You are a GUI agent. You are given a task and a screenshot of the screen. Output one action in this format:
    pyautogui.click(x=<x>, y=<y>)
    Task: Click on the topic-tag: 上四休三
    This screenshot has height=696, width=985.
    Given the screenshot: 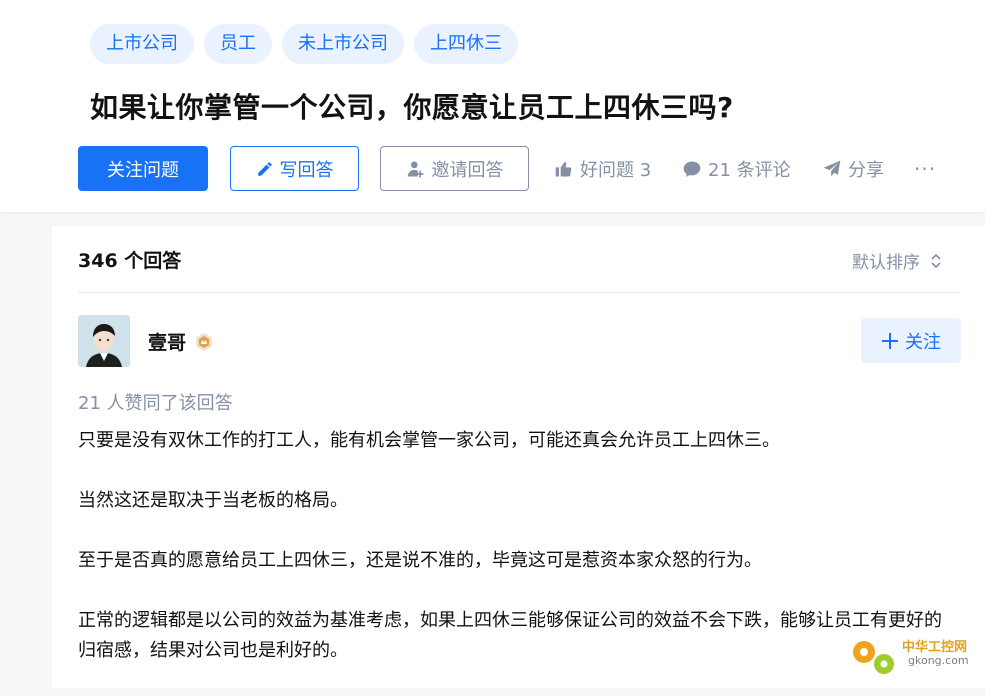 What is the action you would take?
    pyautogui.click(x=466, y=44)
    